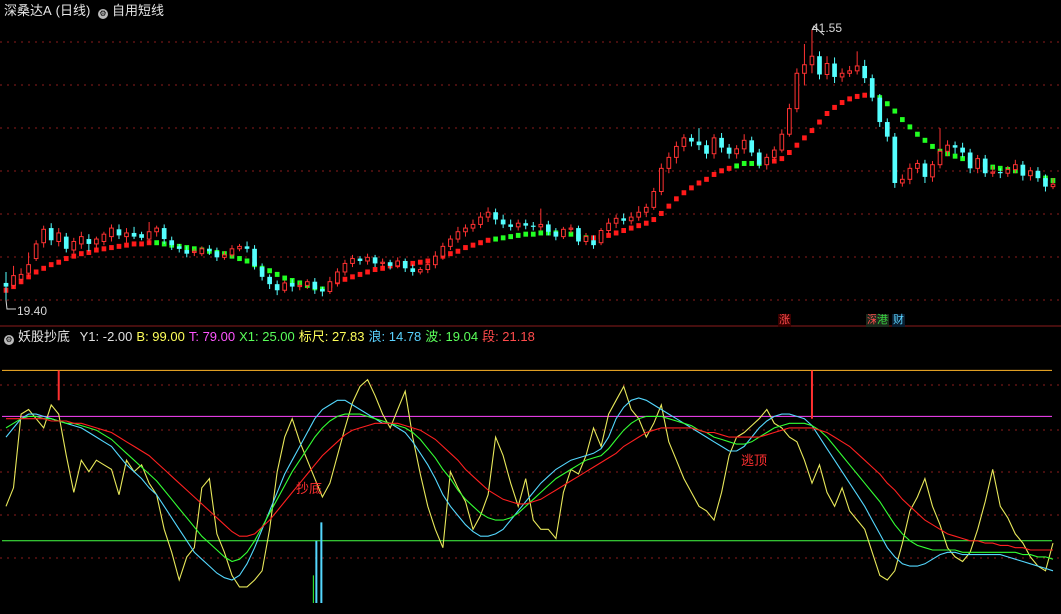 This screenshot has width=1061, height=614. What do you see at coordinates (160, 336) in the screenshot?
I see `param-1: B: 99.00` at bounding box center [160, 336].